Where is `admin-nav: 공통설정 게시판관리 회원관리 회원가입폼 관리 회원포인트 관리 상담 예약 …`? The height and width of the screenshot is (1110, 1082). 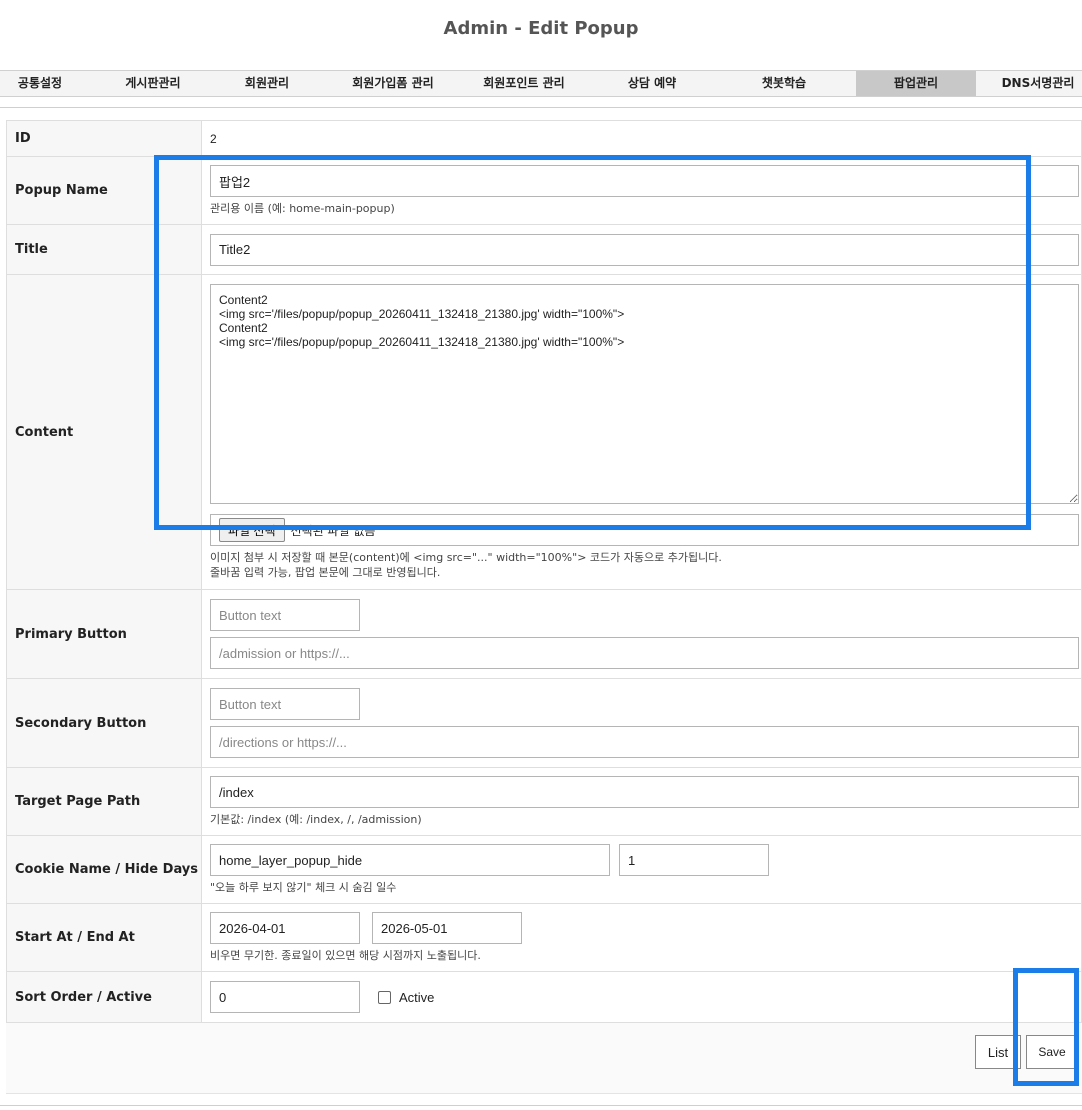 admin-nav: 공통설정 게시판관리 회원관리 회원가입폼 관리 회원포인트 관리 상담 예약 … is located at coordinates (541, 83).